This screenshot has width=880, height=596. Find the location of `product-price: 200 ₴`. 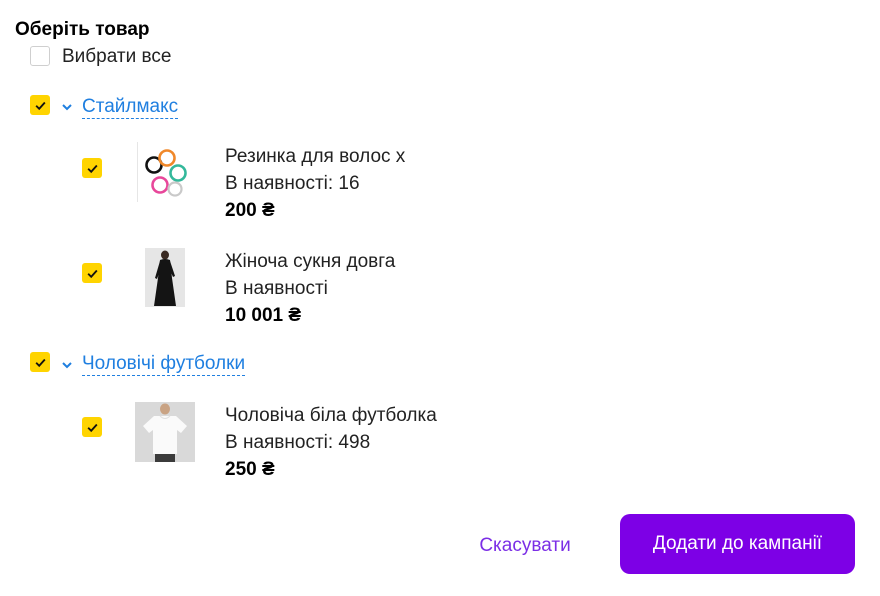

product-price: 200 ₴ is located at coordinates (250, 210).